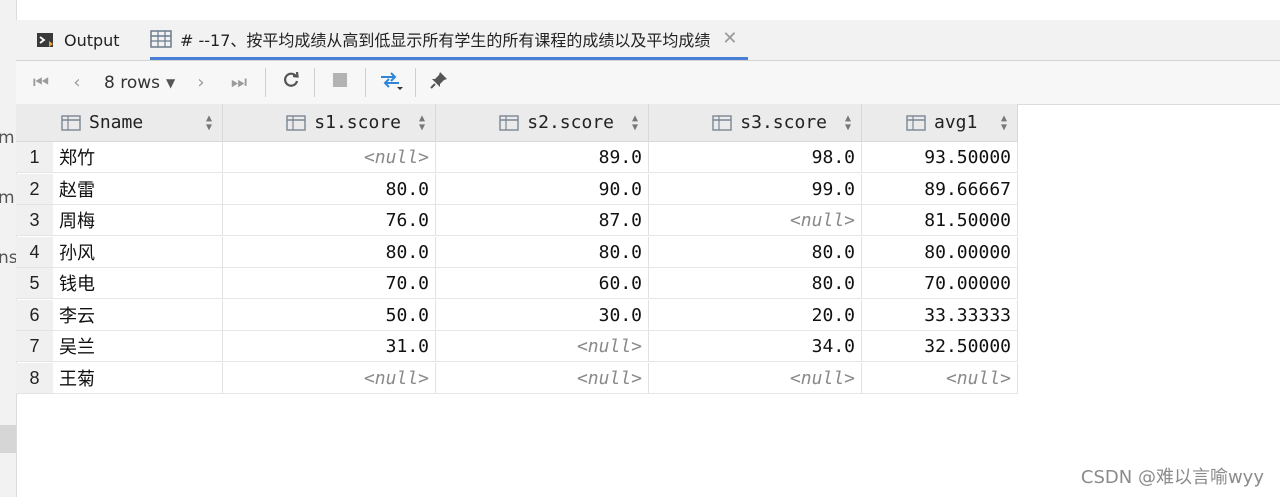  What do you see at coordinates (940, 189) in the screenshot?
I see `table-cell: 89.66667` at bounding box center [940, 189].